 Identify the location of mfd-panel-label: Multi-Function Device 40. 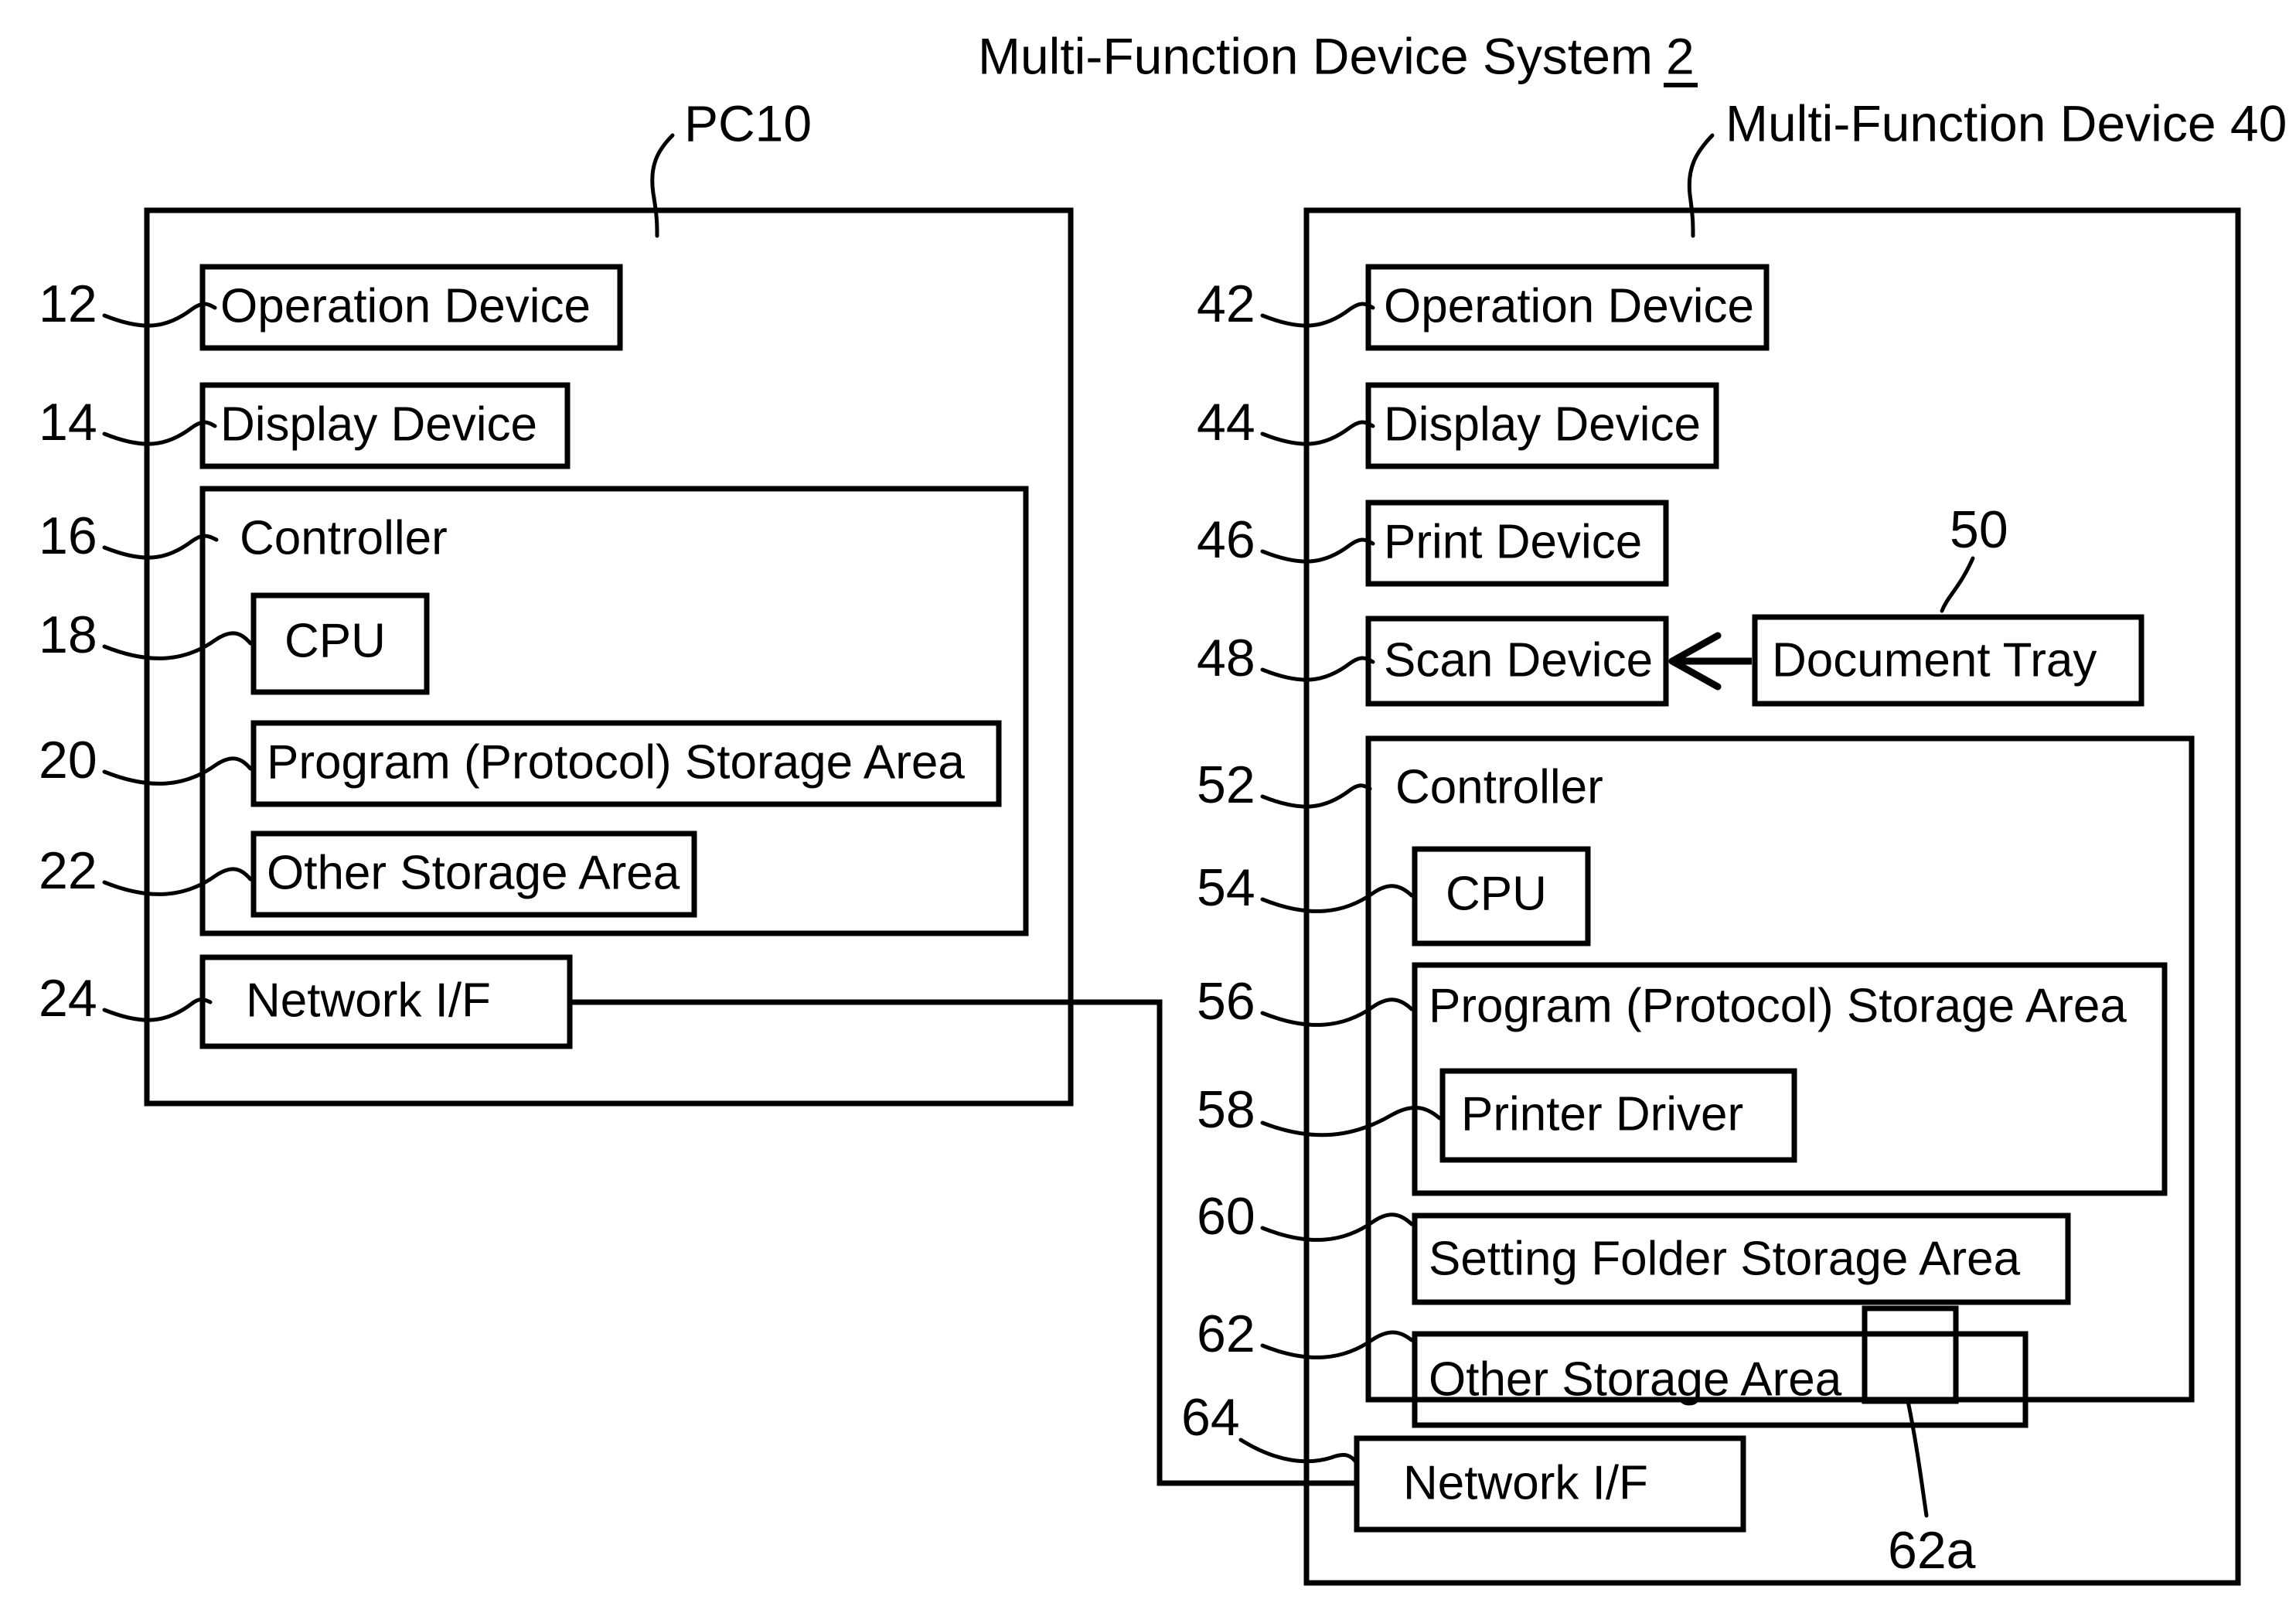
(2006, 123).